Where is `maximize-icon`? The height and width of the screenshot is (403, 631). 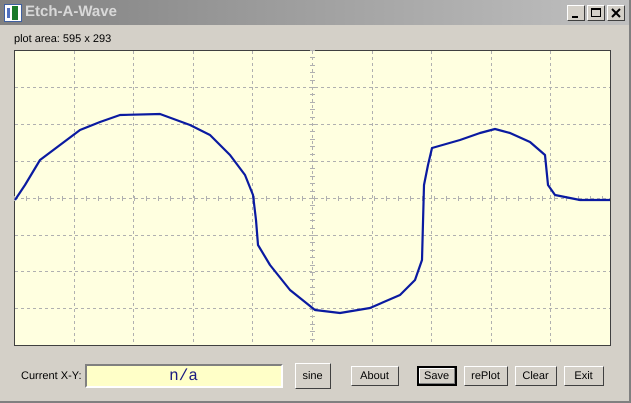 maximize-icon is located at coordinates (596, 12).